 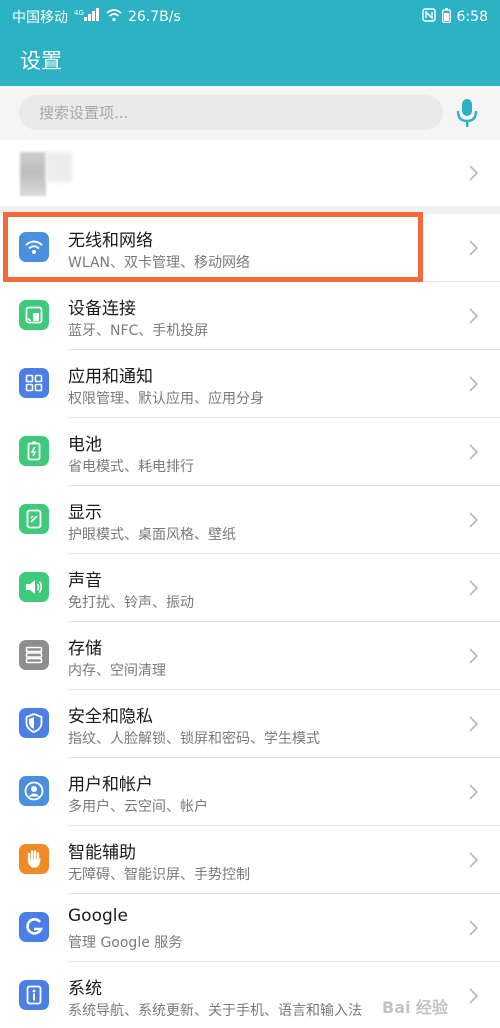 What do you see at coordinates (250, 452) in the screenshot?
I see `settings-item-battery: 电池 省电模式、耗电排行` at bounding box center [250, 452].